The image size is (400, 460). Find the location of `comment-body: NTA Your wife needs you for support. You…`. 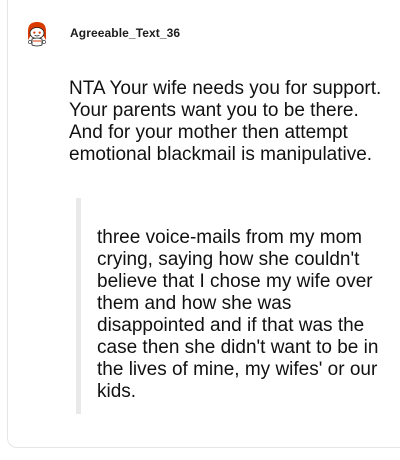

comment-body: NTA Your wife needs you for support. You… is located at coordinates (225, 121).